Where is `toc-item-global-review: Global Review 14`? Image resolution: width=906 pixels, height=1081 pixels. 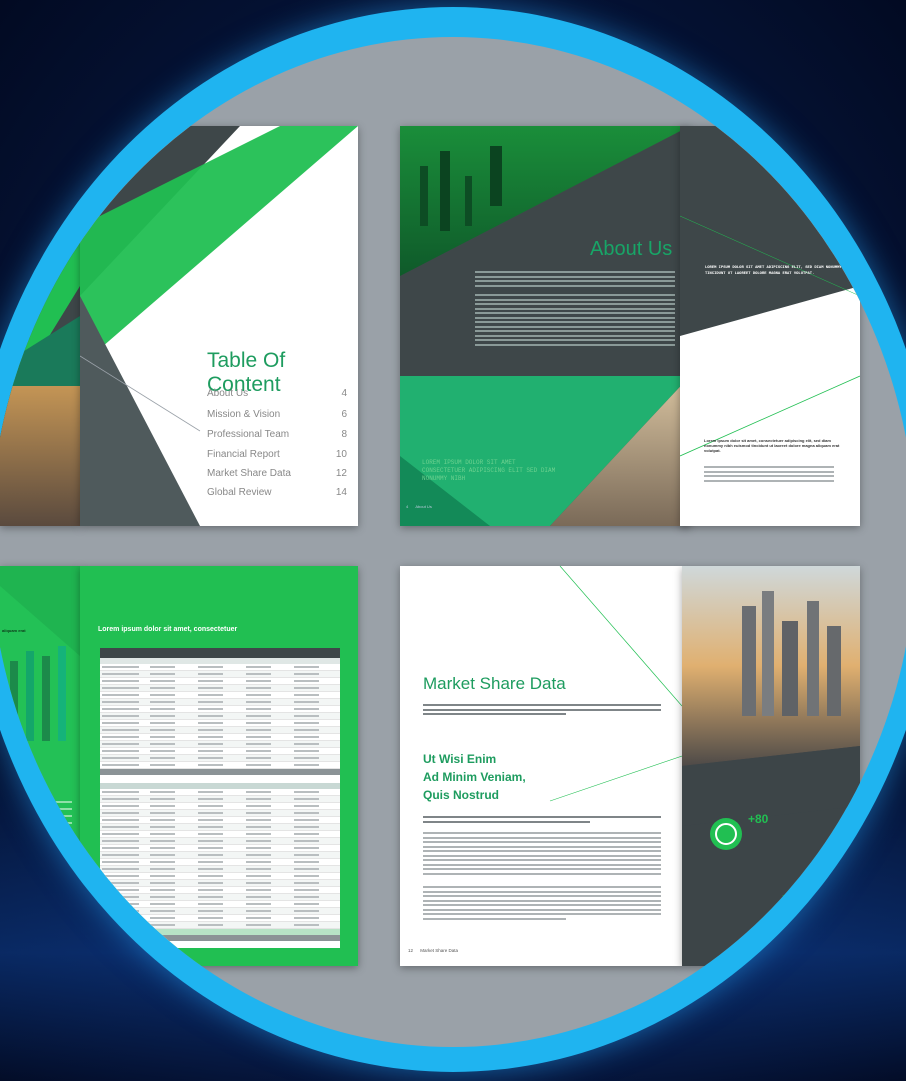
toc-item-global-review: Global Review 14 is located at coordinates (277, 492).